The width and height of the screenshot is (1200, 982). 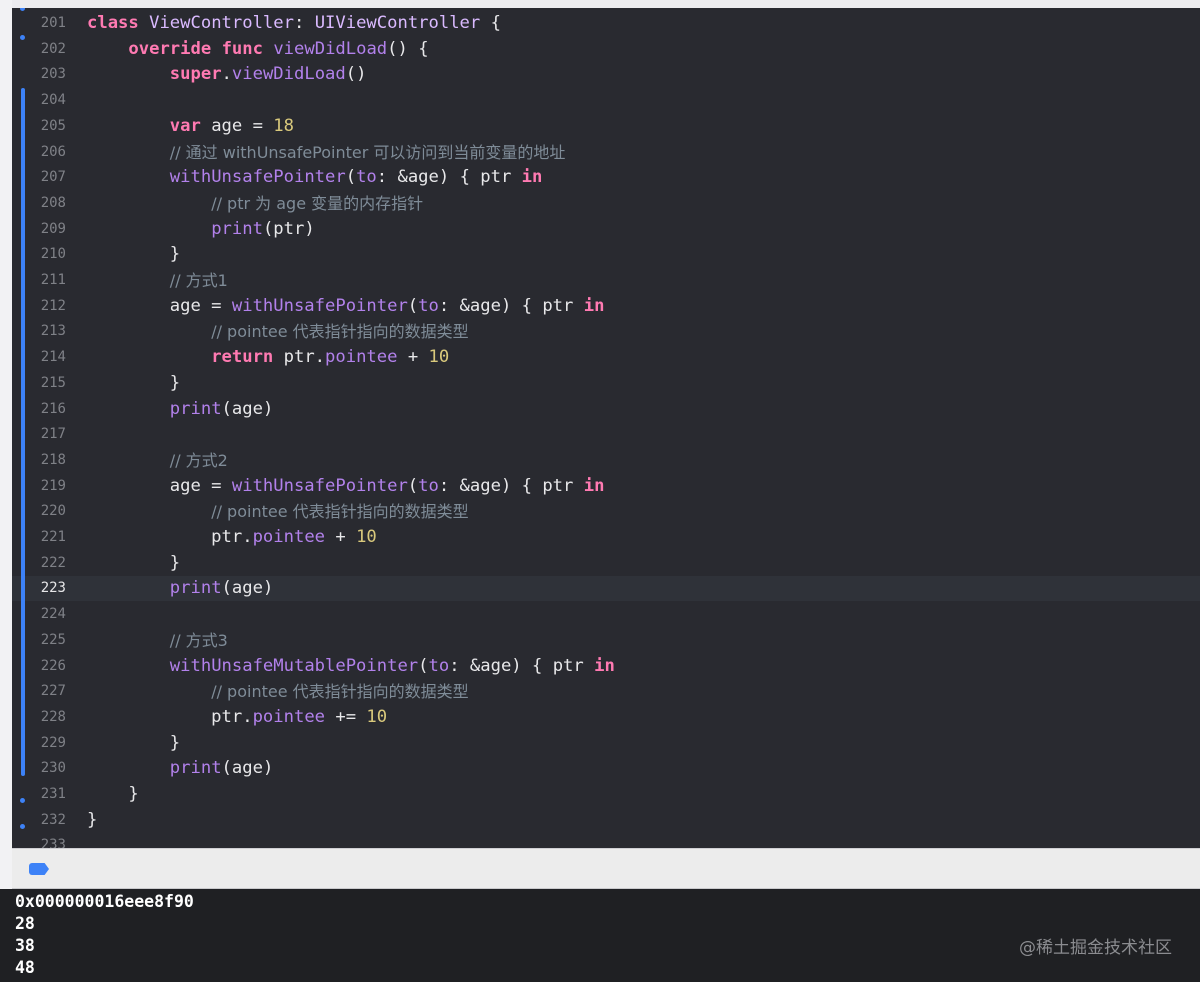 What do you see at coordinates (606, 511) in the screenshot?
I see `code-line: 220 // pointee 代表指针指向的数据类型` at bounding box center [606, 511].